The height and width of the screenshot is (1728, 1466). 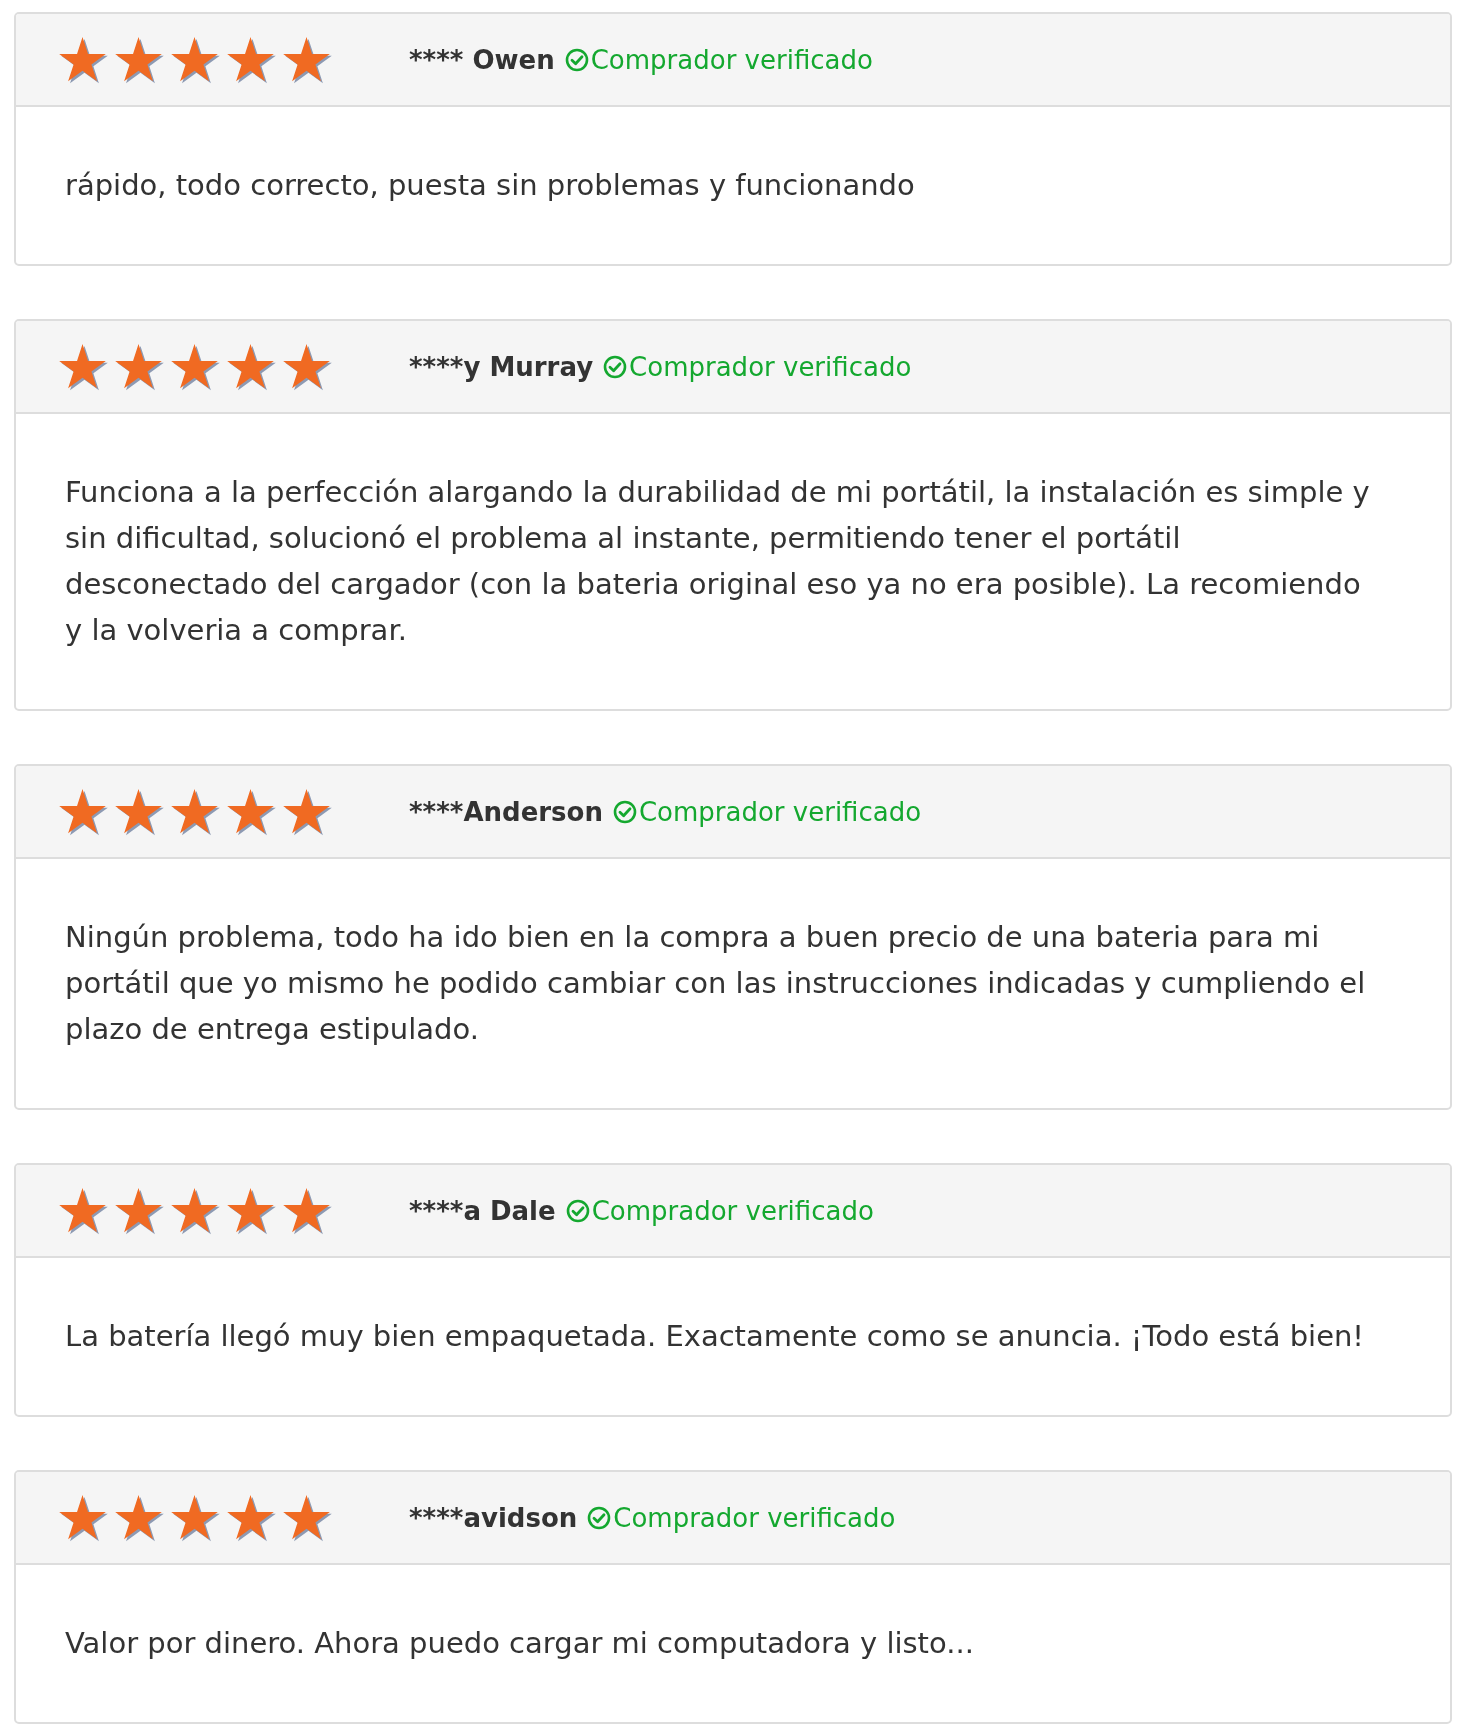 I want to click on reviewer-name: ****a Dale, so click(x=482, y=1210).